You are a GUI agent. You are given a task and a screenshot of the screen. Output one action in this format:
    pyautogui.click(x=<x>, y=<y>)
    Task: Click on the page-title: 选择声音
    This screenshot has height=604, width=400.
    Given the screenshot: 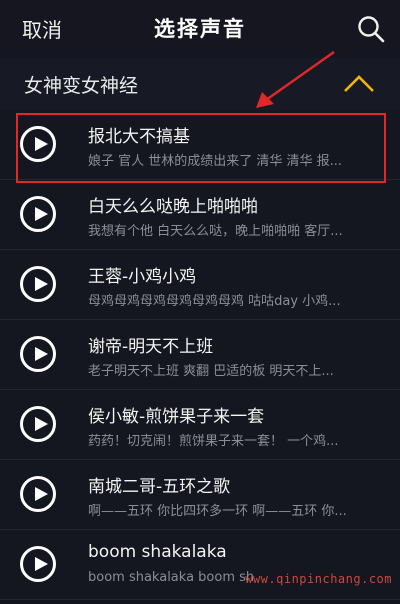 What is the action you would take?
    pyautogui.click(x=200, y=29)
    